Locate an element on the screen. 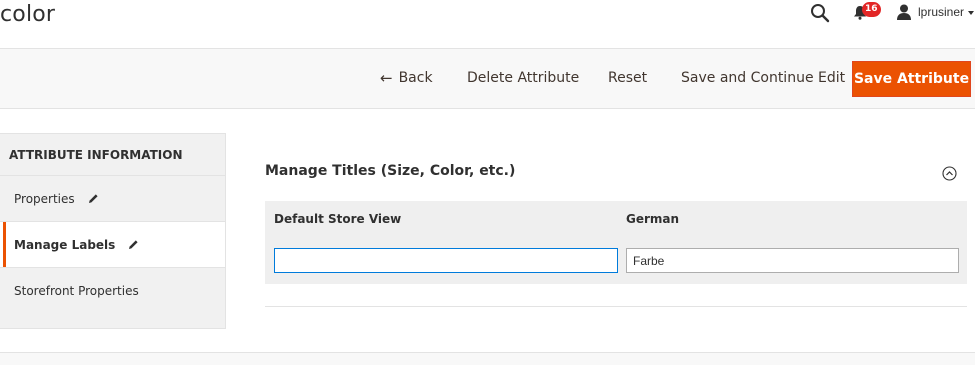  sidebar-item-label: Storefront Properties is located at coordinates (76, 291).